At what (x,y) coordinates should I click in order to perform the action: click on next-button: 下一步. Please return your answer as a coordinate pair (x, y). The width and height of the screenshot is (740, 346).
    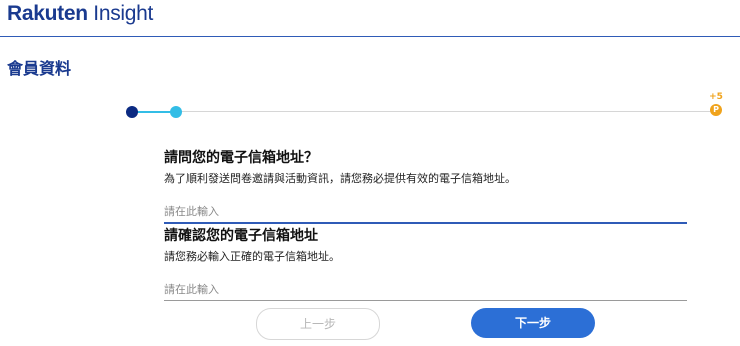
    Looking at the image, I should click on (533, 323).